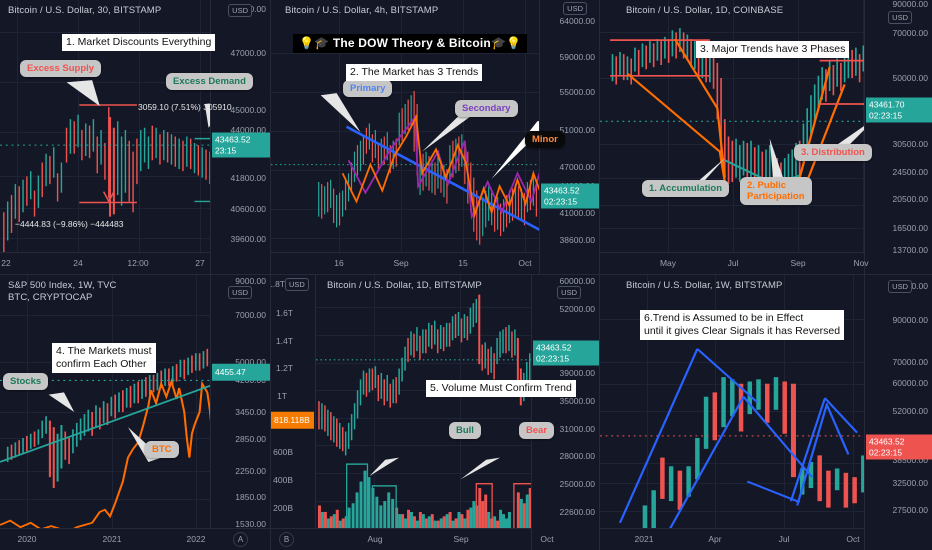 The height and width of the screenshot is (550, 932). I want to click on price-tick: 41000.00, so click(577, 213).